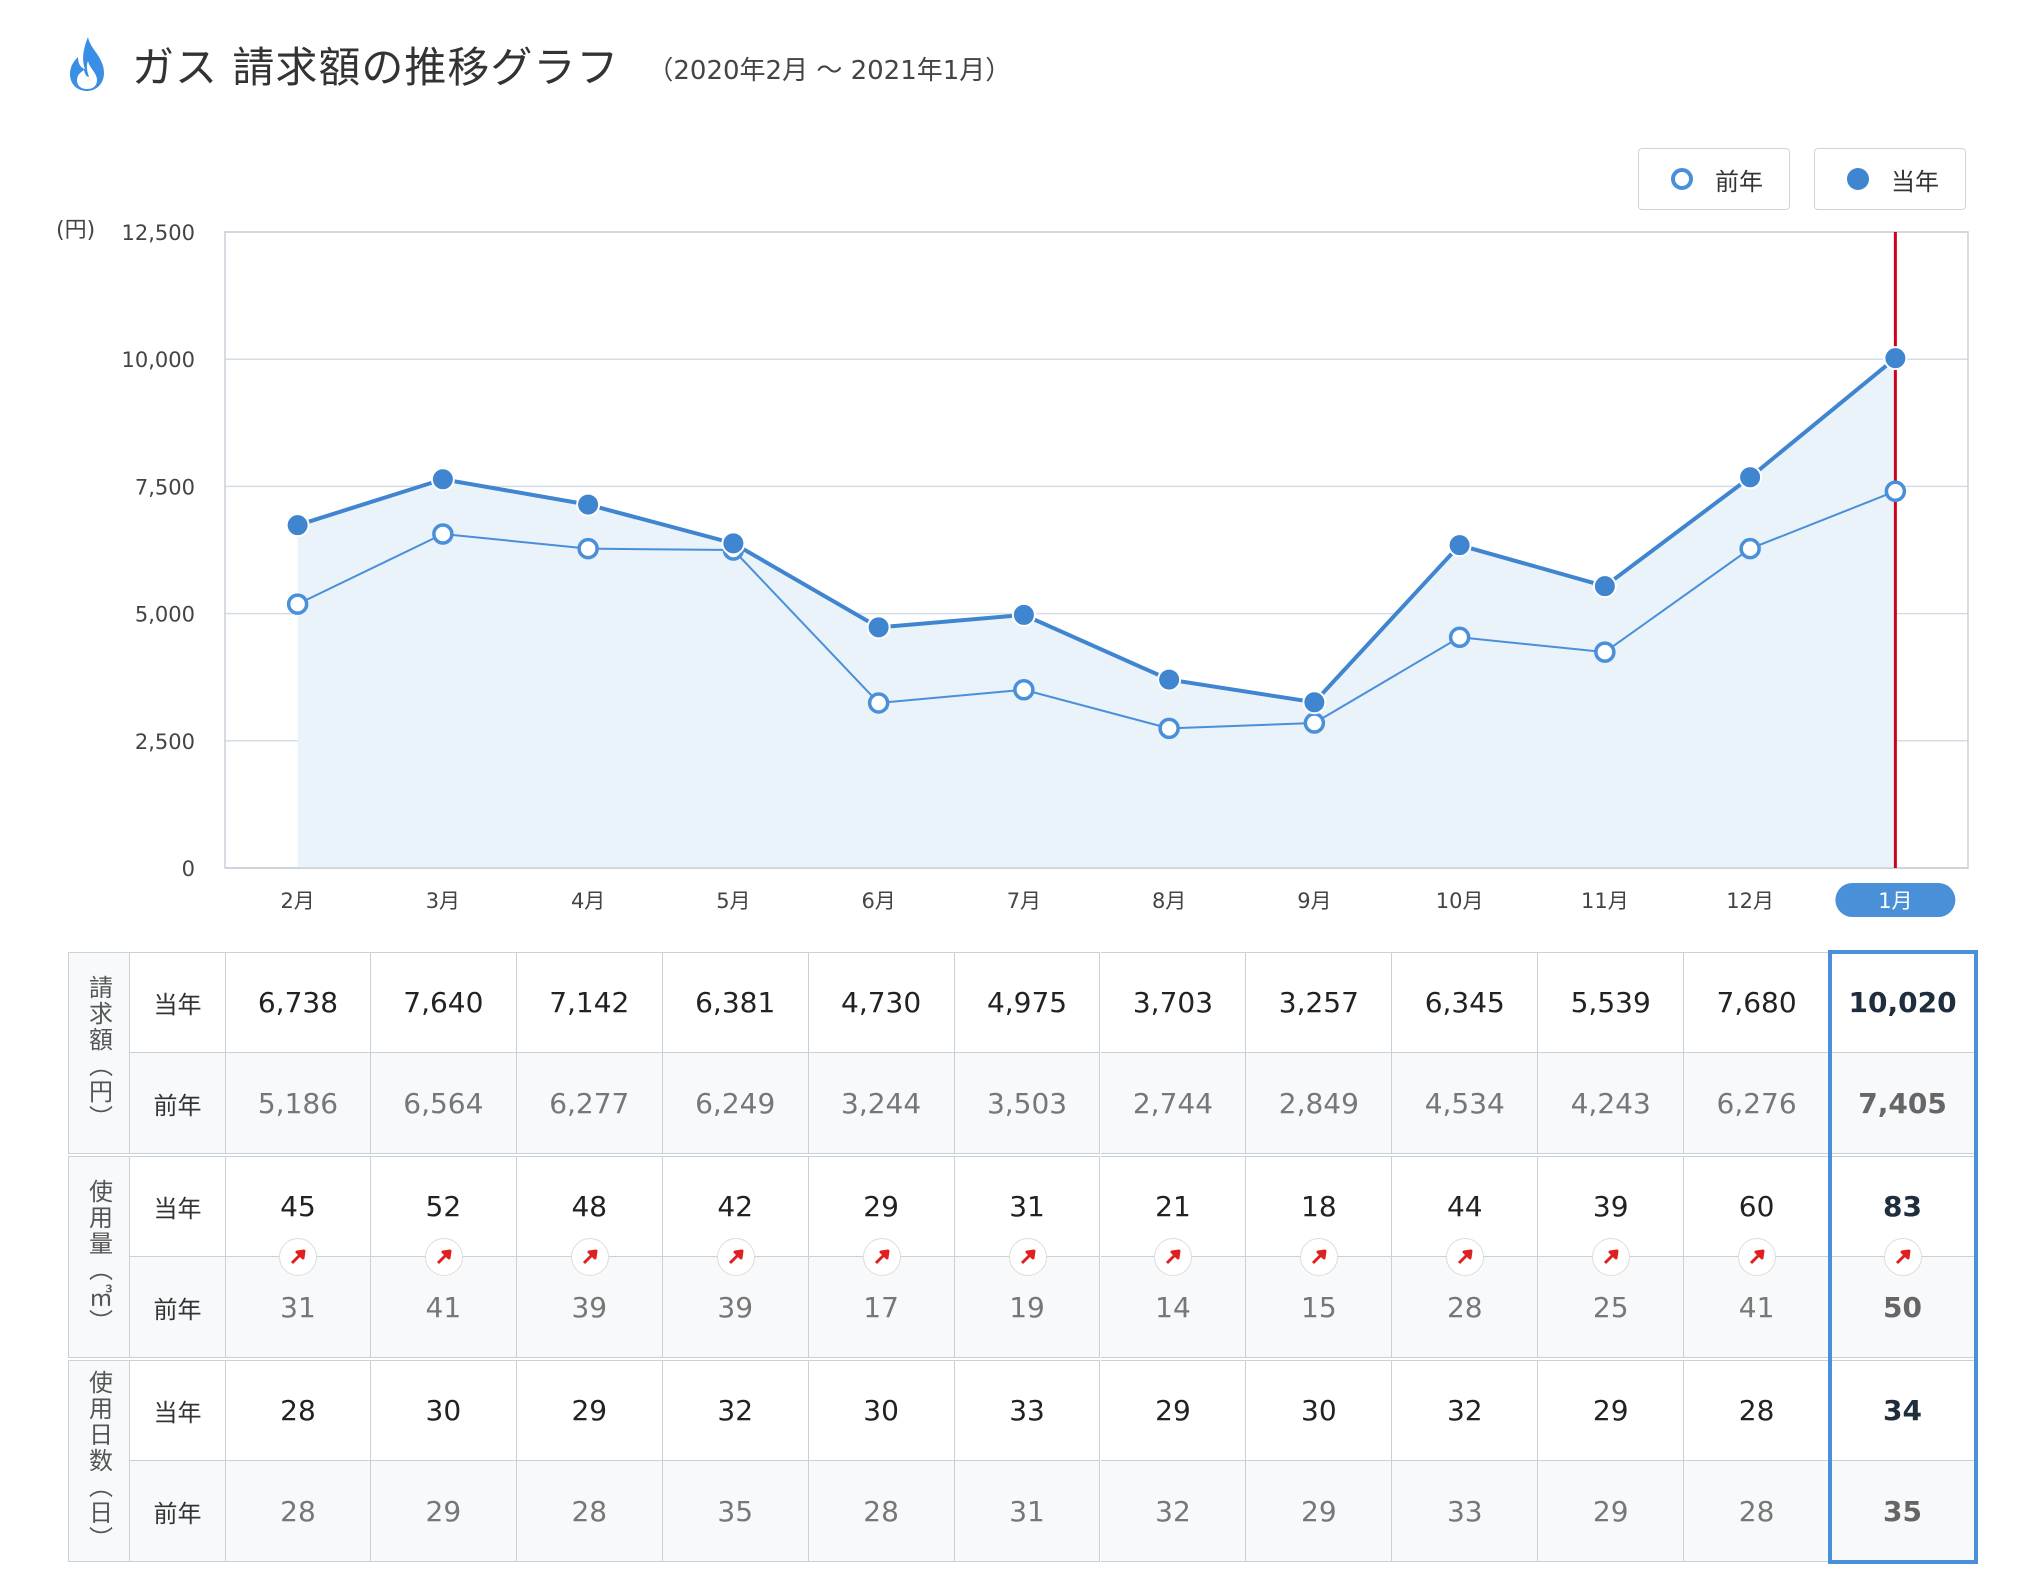  I want to click on x-tick-label: 7月, so click(1024, 901).